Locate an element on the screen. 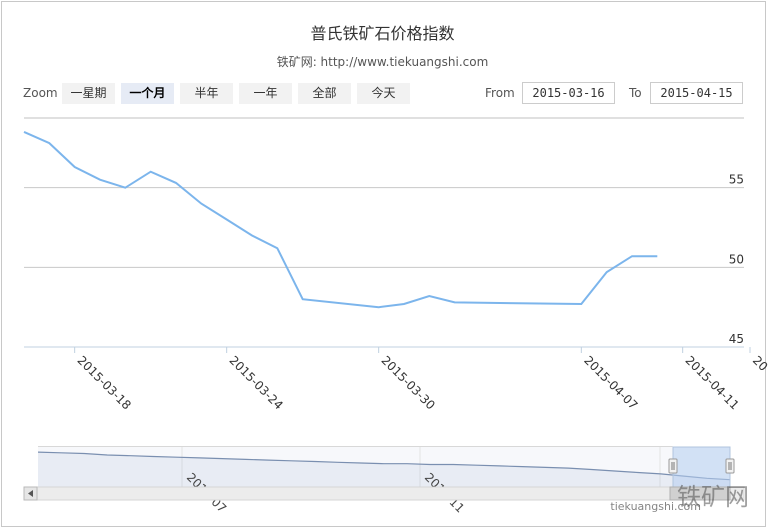 Image resolution: width=769 pixels, height=530 pixels. scrollbar-track is located at coordinates (384, 493).